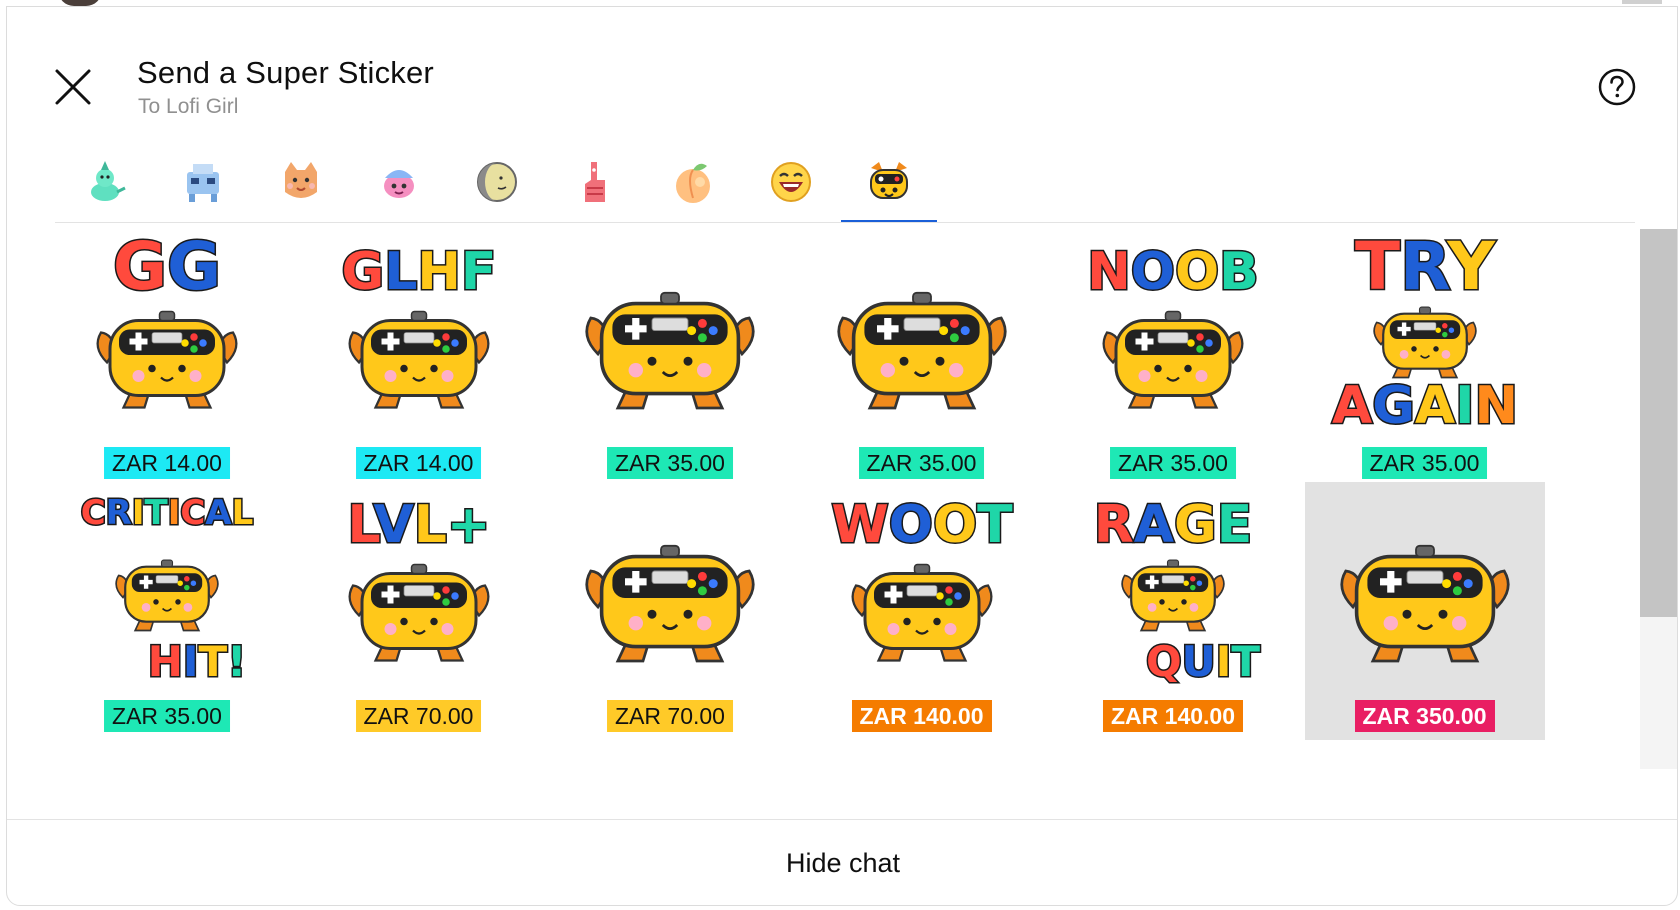 Image resolution: width=1680 pixels, height=910 pixels. I want to click on robot-creature-icon, so click(203, 183).